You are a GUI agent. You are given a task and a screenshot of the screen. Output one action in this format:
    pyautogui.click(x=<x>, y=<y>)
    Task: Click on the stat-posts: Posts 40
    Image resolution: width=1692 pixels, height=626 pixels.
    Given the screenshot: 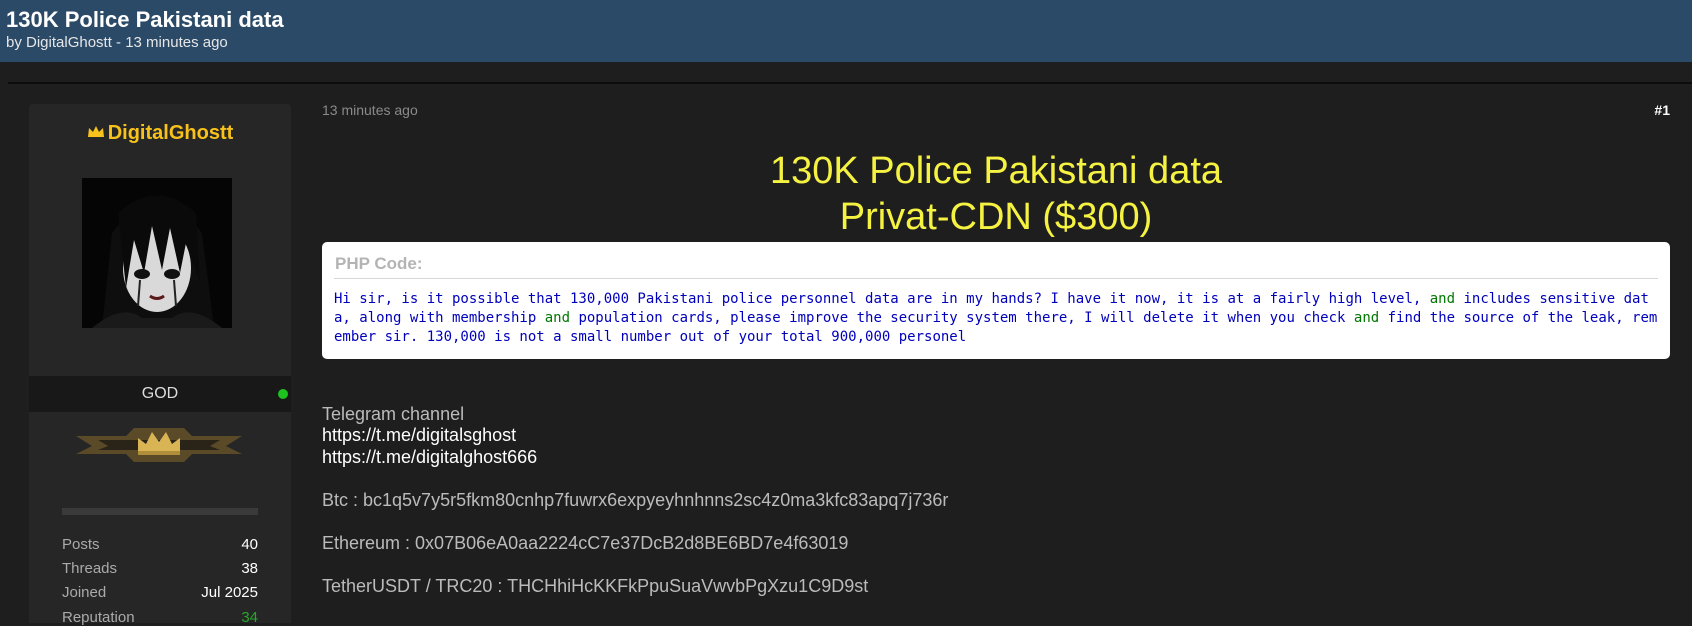 What is the action you would take?
    pyautogui.click(x=160, y=544)
    